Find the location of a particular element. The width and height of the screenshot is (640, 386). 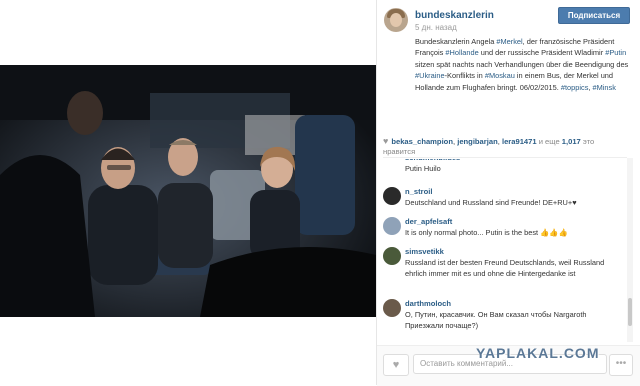

comment-username: simsvetikk is located at coordinates (424, 251).